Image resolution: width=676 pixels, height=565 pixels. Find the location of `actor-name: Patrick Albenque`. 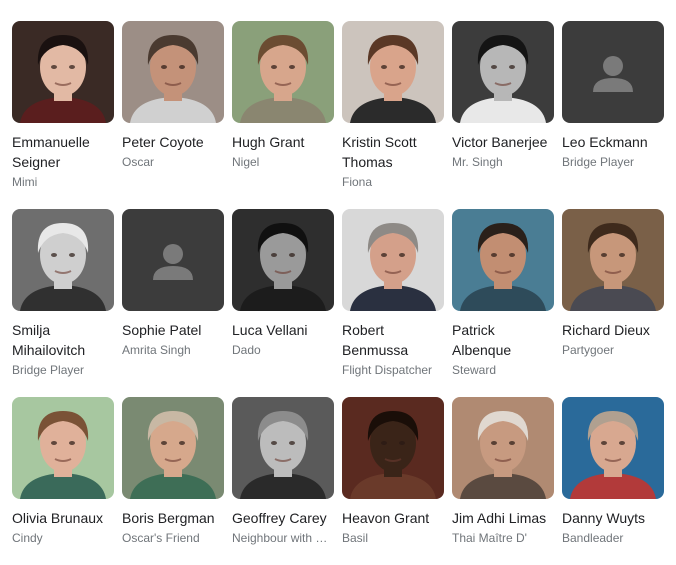

actor-name: Patrick Albenque is located at coordinates (482, 340).